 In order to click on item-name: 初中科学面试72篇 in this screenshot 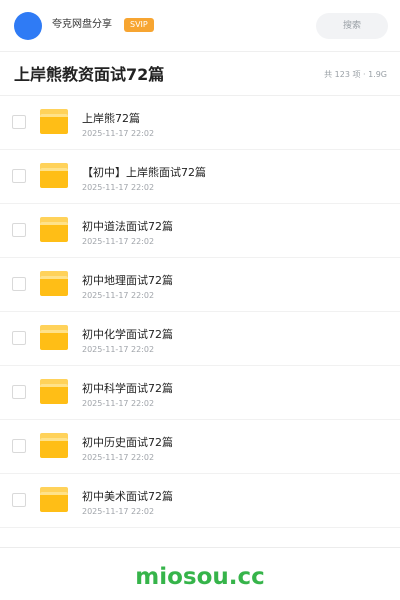, I will do `click(127, 389)`.